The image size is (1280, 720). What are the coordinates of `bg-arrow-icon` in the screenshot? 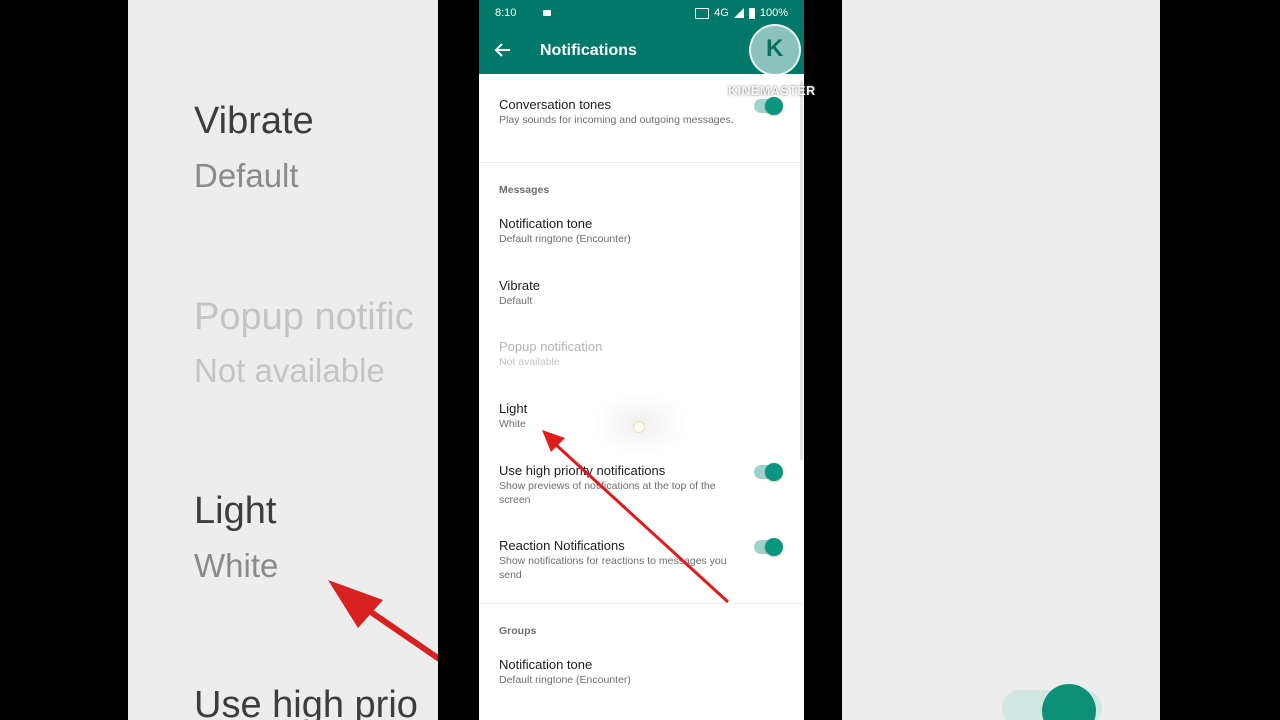 It's located at (383, 621).